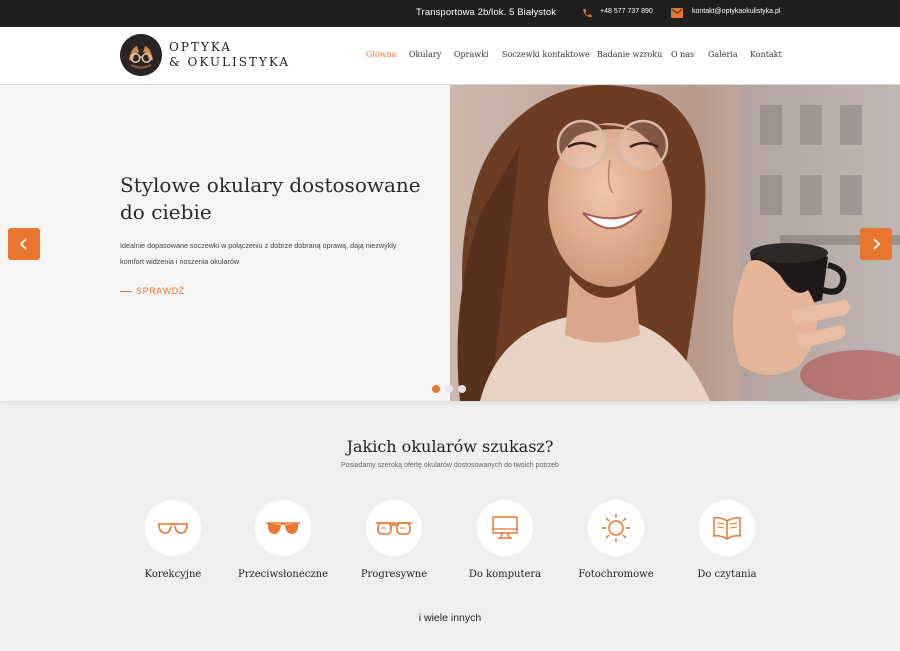  What do you see at coordinates (616, 528) in the screenshot?
I see `sun-icon` at bounding box center [616, 528].